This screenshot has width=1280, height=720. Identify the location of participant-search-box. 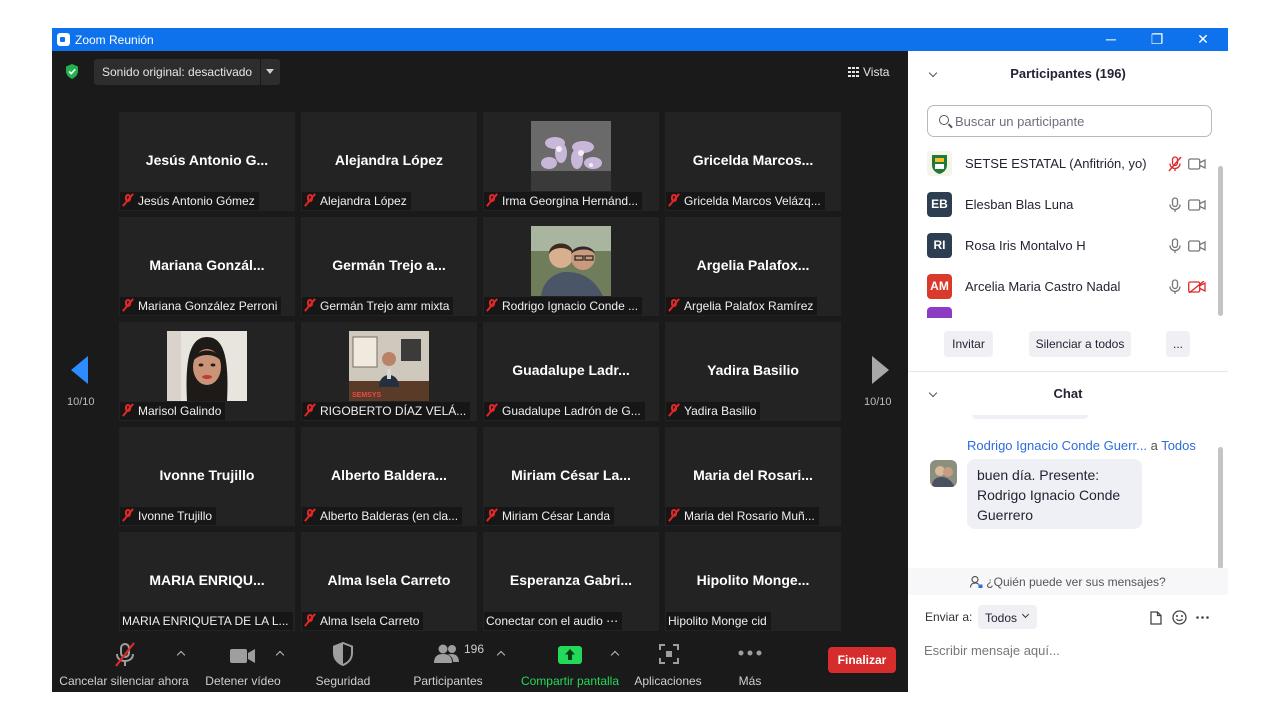
(1069, 121).